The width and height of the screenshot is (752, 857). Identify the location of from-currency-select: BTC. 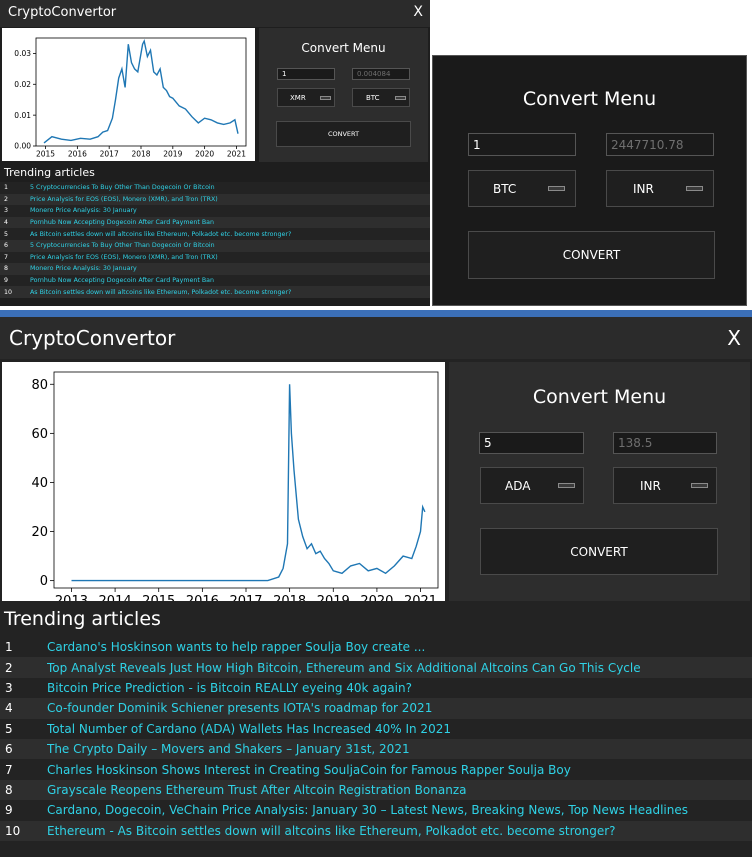
(522, 188).